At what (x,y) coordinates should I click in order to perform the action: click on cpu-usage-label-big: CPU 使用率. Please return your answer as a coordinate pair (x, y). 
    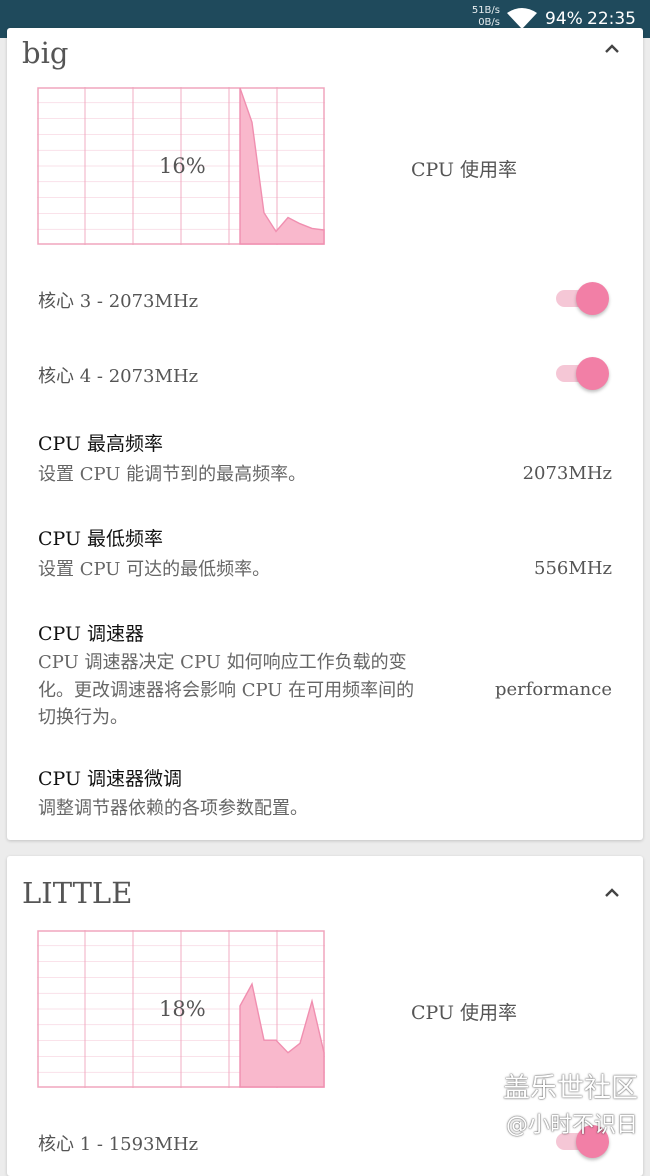
    Looking at the image, I should click on (464, 170).